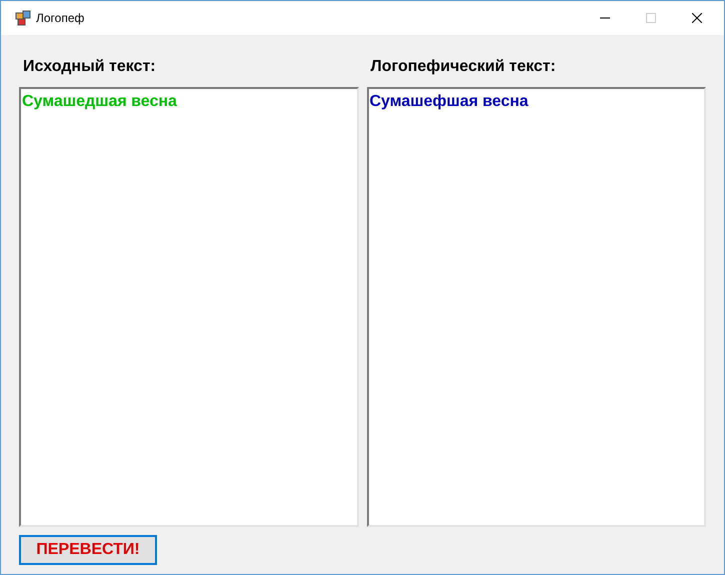 This screenshot has height=575, width=725. What do you see at coordinates (99, 101) in the screenshot?
I see `text-value: Сумашедшая весна` at bounding box center [99, 101].